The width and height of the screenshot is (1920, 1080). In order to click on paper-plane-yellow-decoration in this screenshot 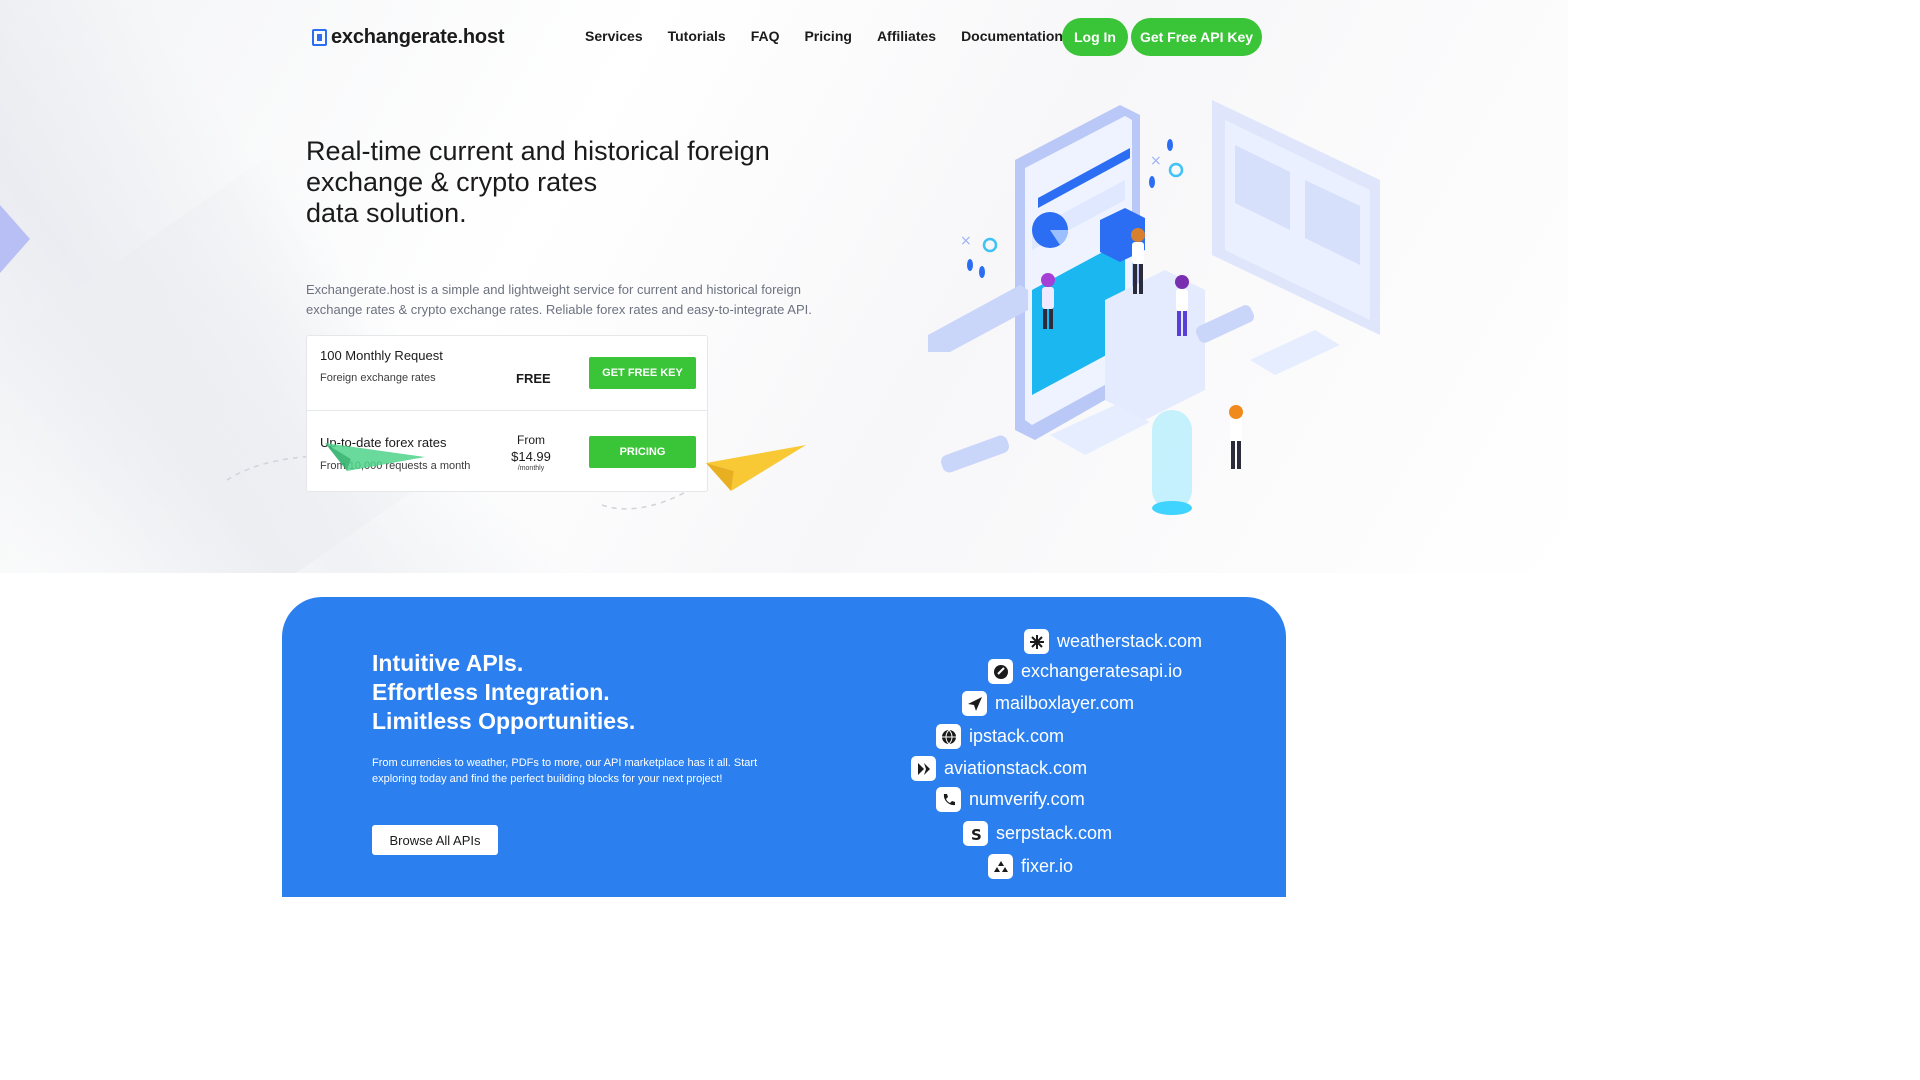, I will do `click(756, 468)`.